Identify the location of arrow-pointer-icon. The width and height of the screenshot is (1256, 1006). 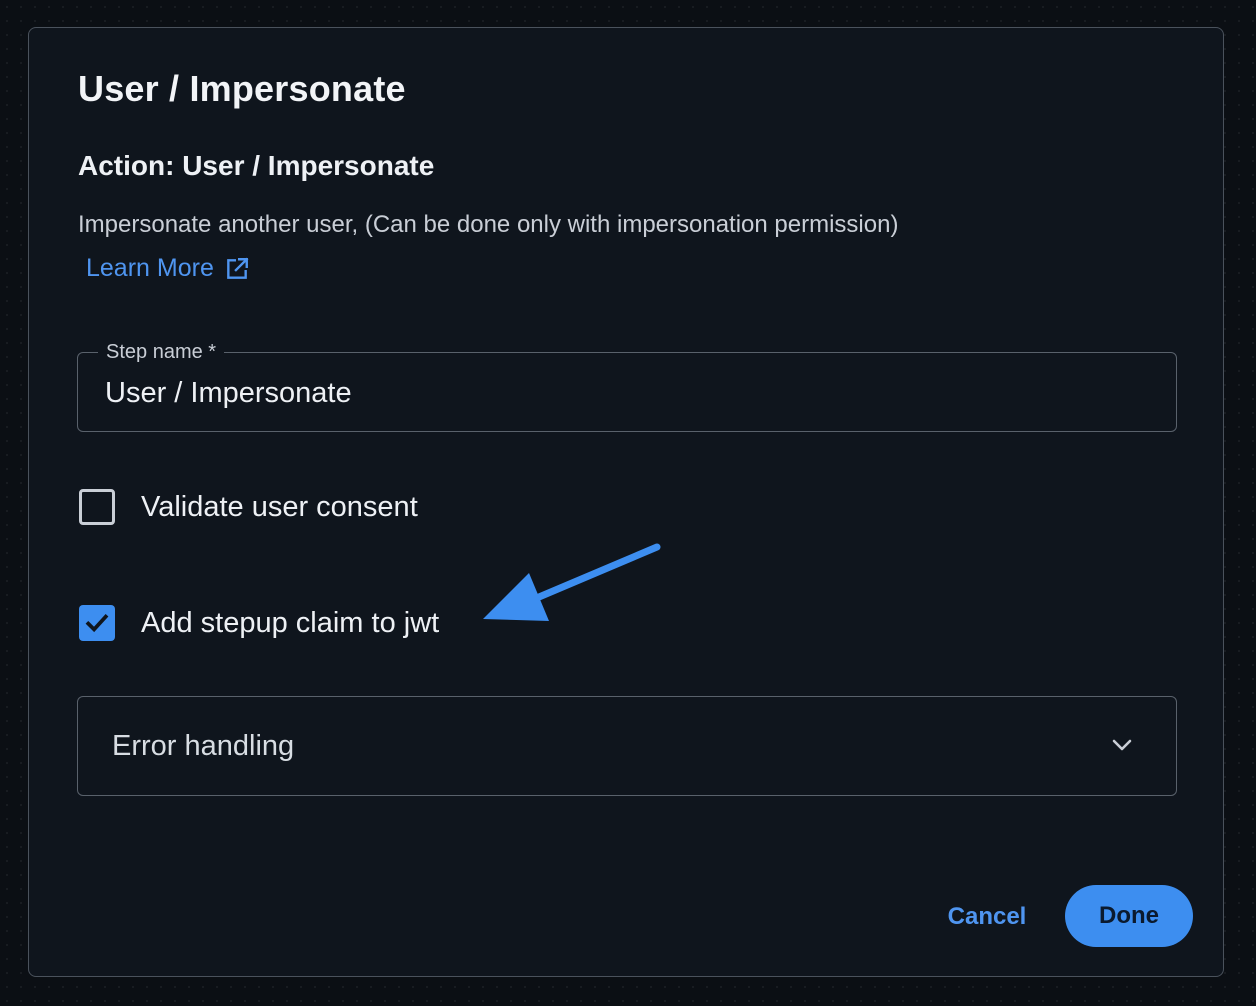
(572, 582).